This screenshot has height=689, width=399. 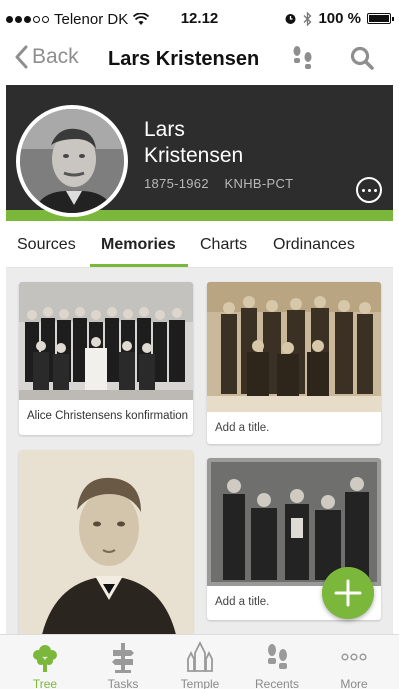 What do you see at coordinates (200, 656) in the screenshot?
I see `temple-icon` at bounding box center [200, 656].